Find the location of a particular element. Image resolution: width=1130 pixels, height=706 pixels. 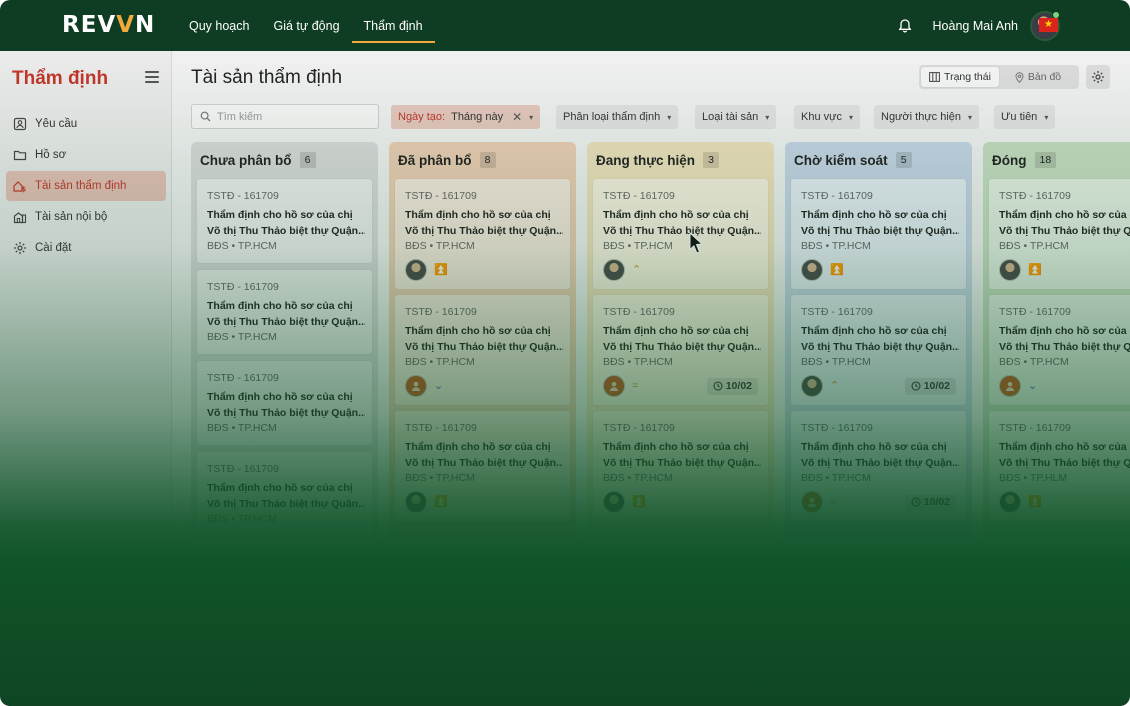

filter-region: Khu vực ▾ is located at coordinates (827, 117).